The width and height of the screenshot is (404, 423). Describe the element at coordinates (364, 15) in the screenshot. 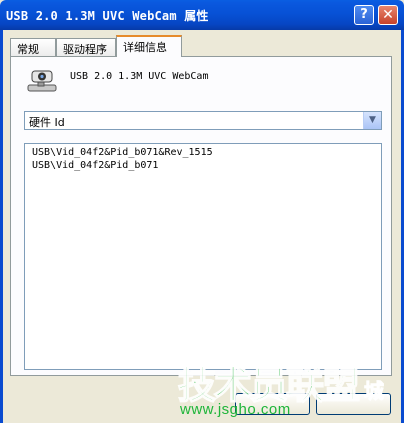

I see `help-button: ?` at that location.